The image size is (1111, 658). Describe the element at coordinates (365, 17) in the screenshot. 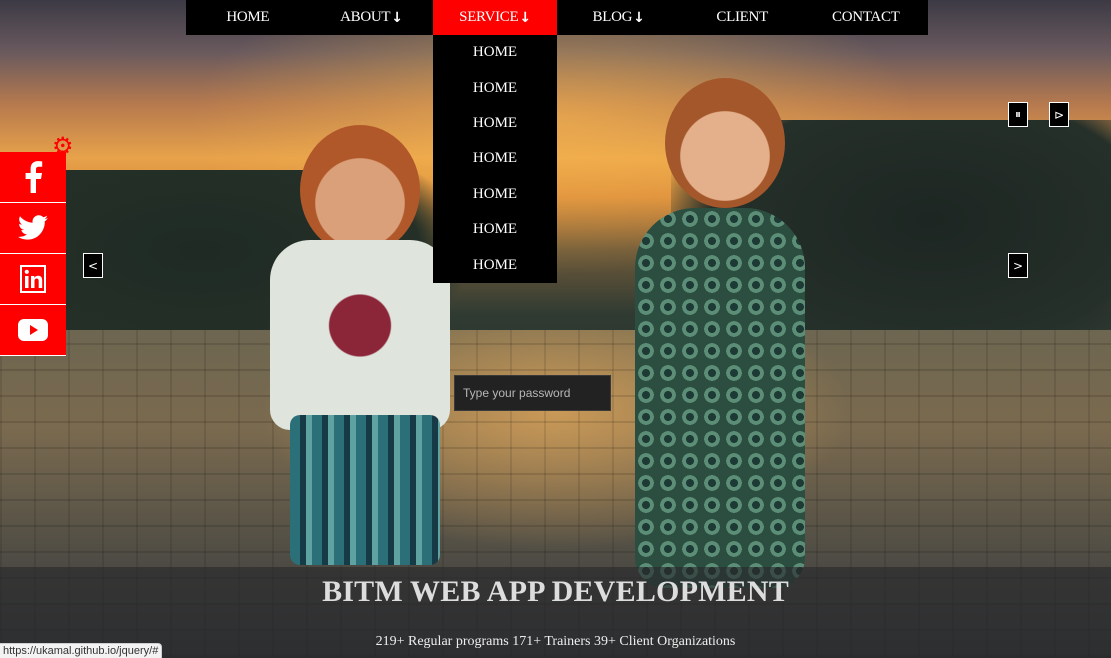

I see `nav-item-label: ABOUT` at that location.